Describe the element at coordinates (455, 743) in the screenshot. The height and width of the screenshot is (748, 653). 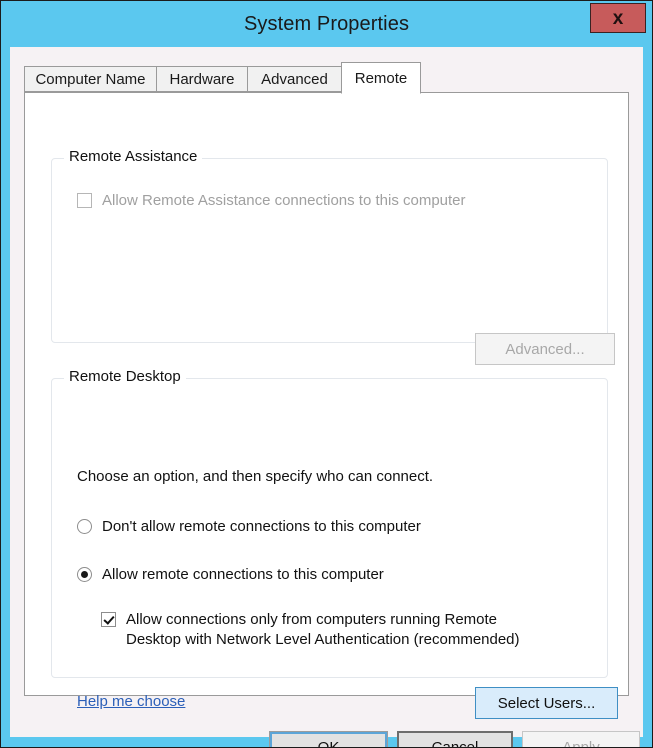
I see `cancel-button-label: Cancel` at that location.